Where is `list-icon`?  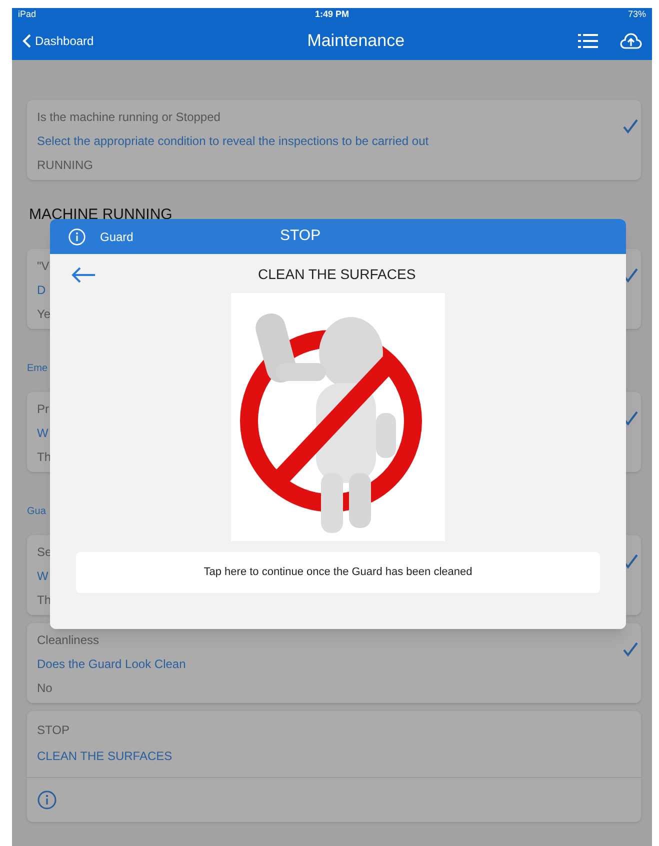 list-icon is located at coordinates (588, 41).